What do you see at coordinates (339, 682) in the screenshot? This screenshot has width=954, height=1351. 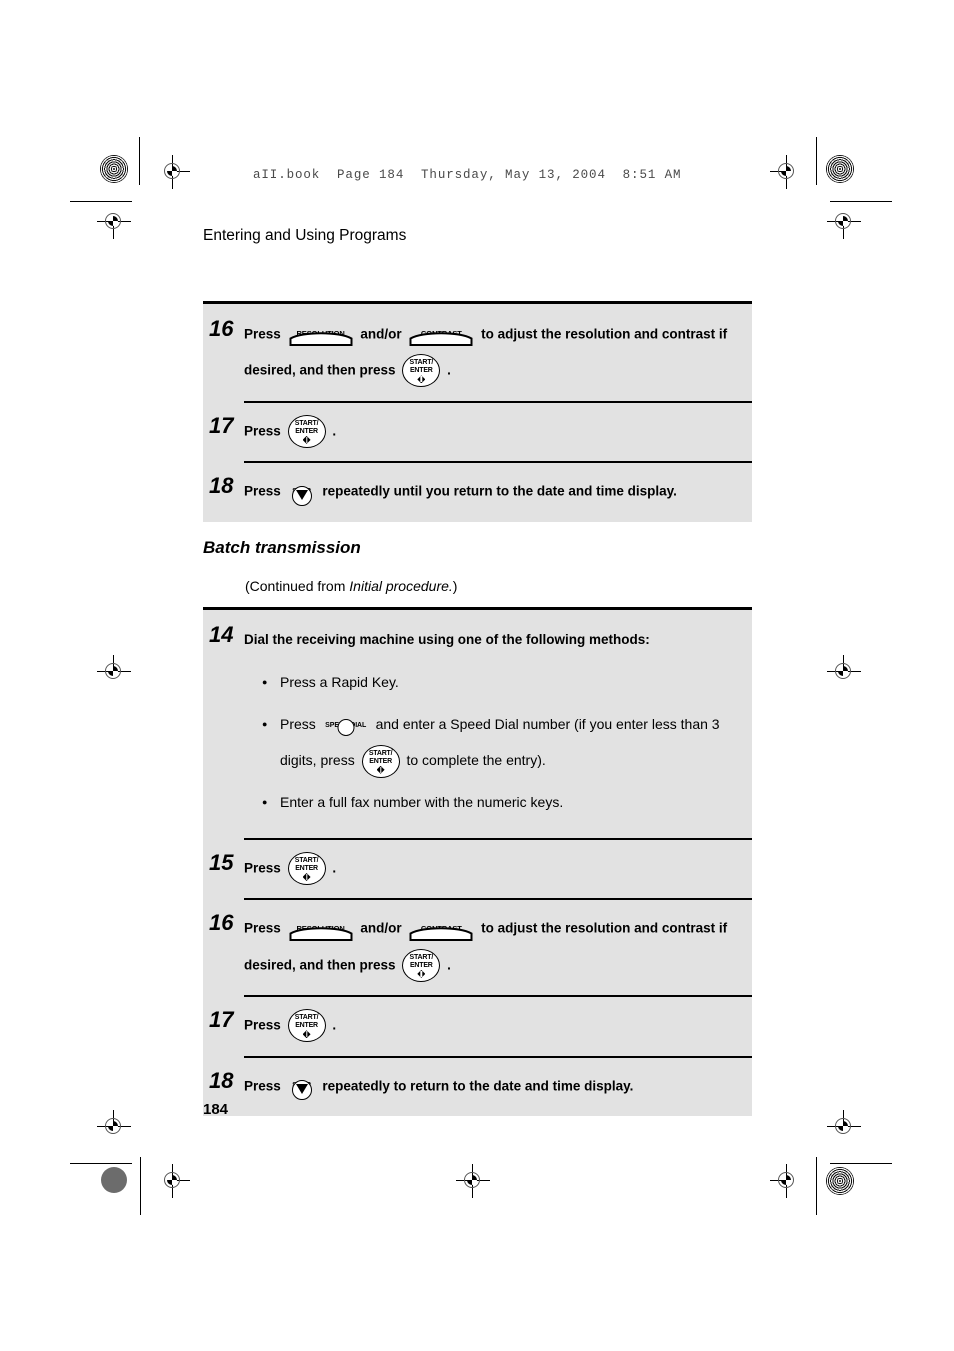 I see `bullet-text: Press a Rapid Key.` at bounding box center [339, 682].